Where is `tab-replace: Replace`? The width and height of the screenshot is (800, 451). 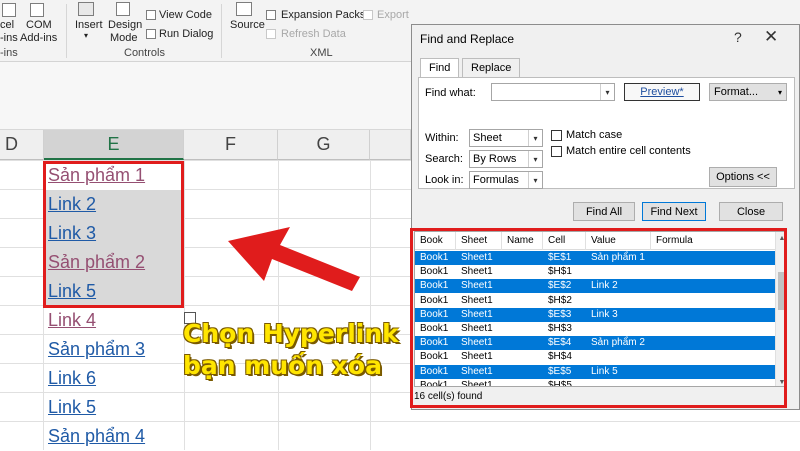 tab-replace: Replace is located at coordinates (491, 68).